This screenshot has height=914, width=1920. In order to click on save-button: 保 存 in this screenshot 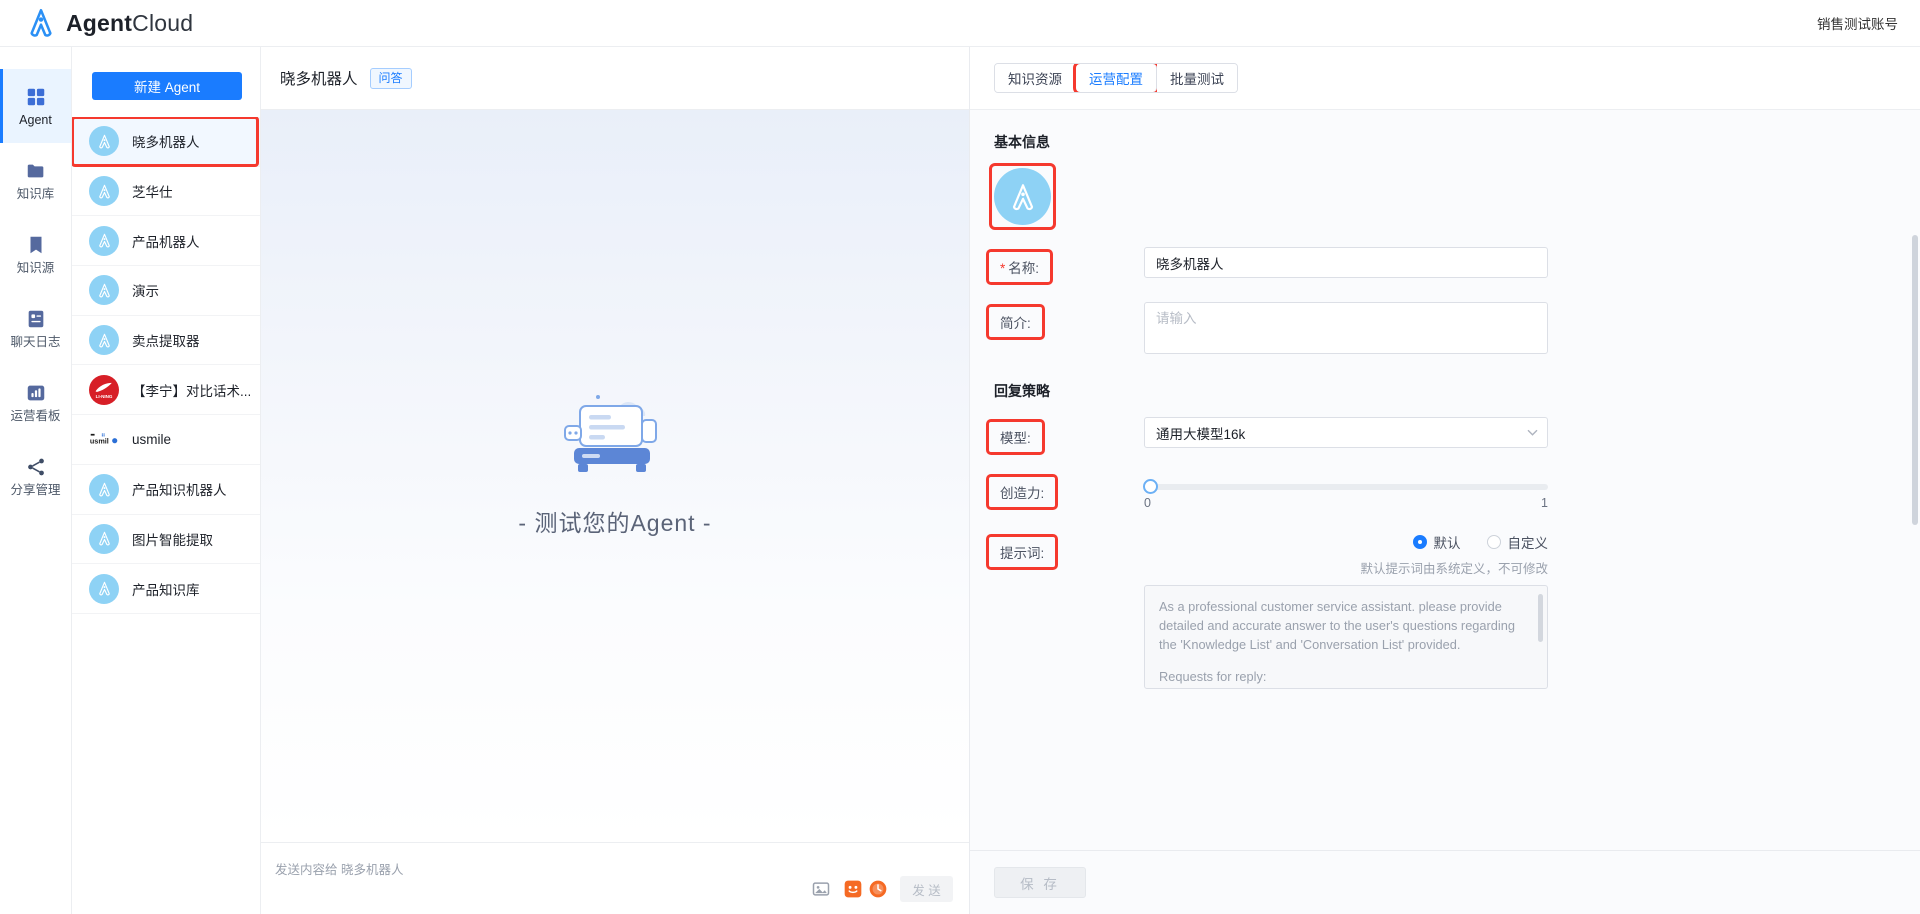, I will do `click(1040, 882)`.